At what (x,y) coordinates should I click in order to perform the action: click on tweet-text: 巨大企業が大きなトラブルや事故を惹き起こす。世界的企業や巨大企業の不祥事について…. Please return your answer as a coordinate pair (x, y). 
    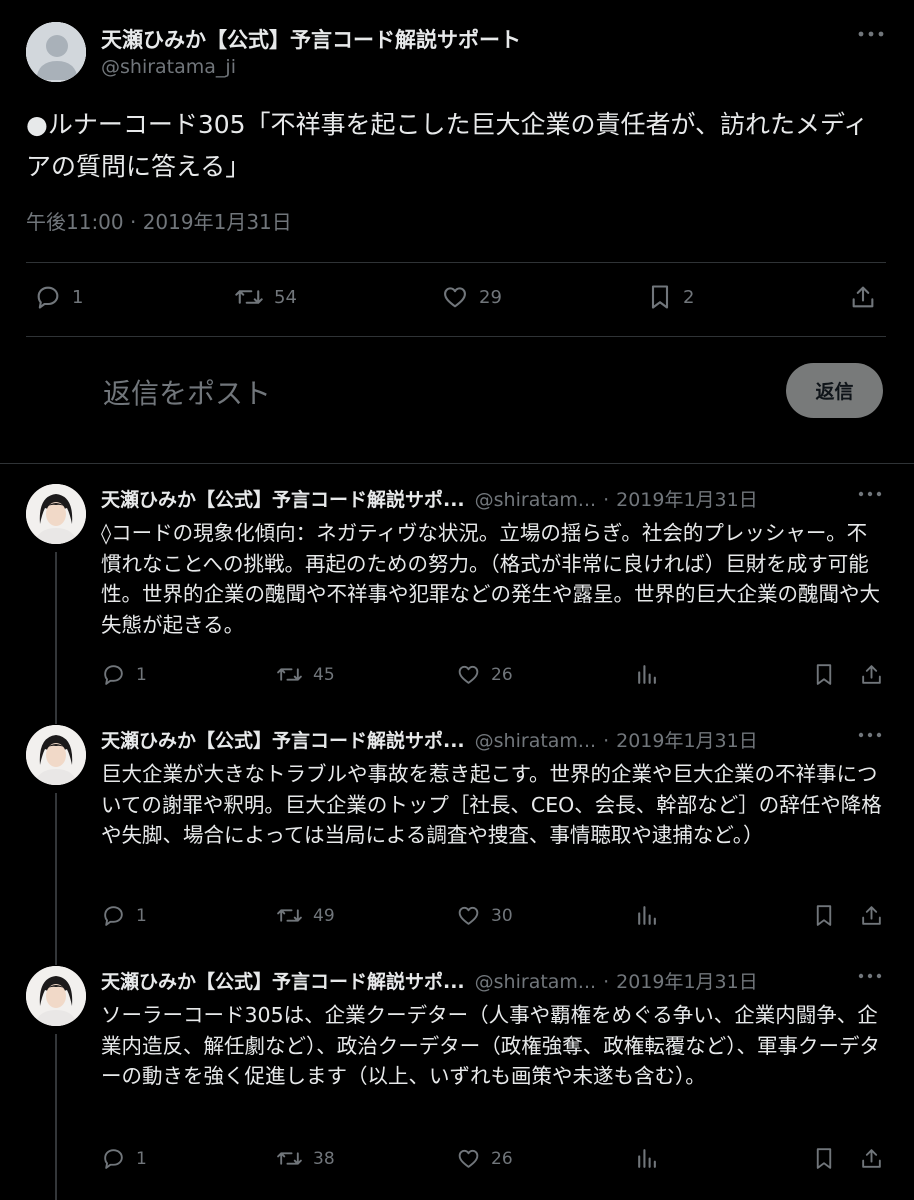
    Looking at the image, I should click on (491, 804).